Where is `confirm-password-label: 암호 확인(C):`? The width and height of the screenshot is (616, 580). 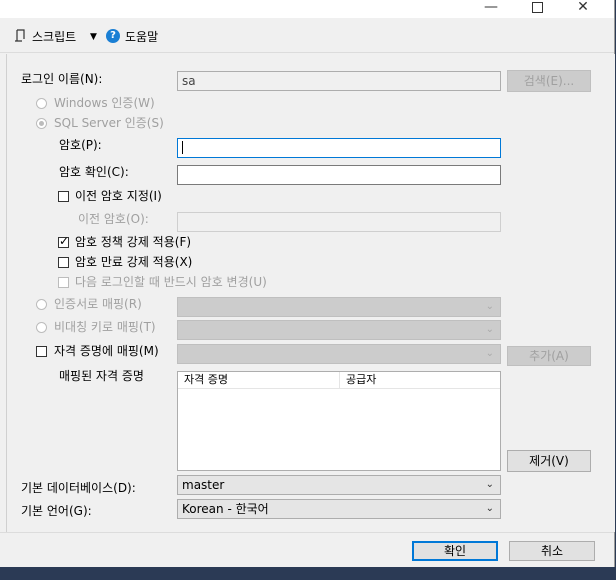 confirm-password-label: 암호 확인(C): is located at coordinates (94, 172).